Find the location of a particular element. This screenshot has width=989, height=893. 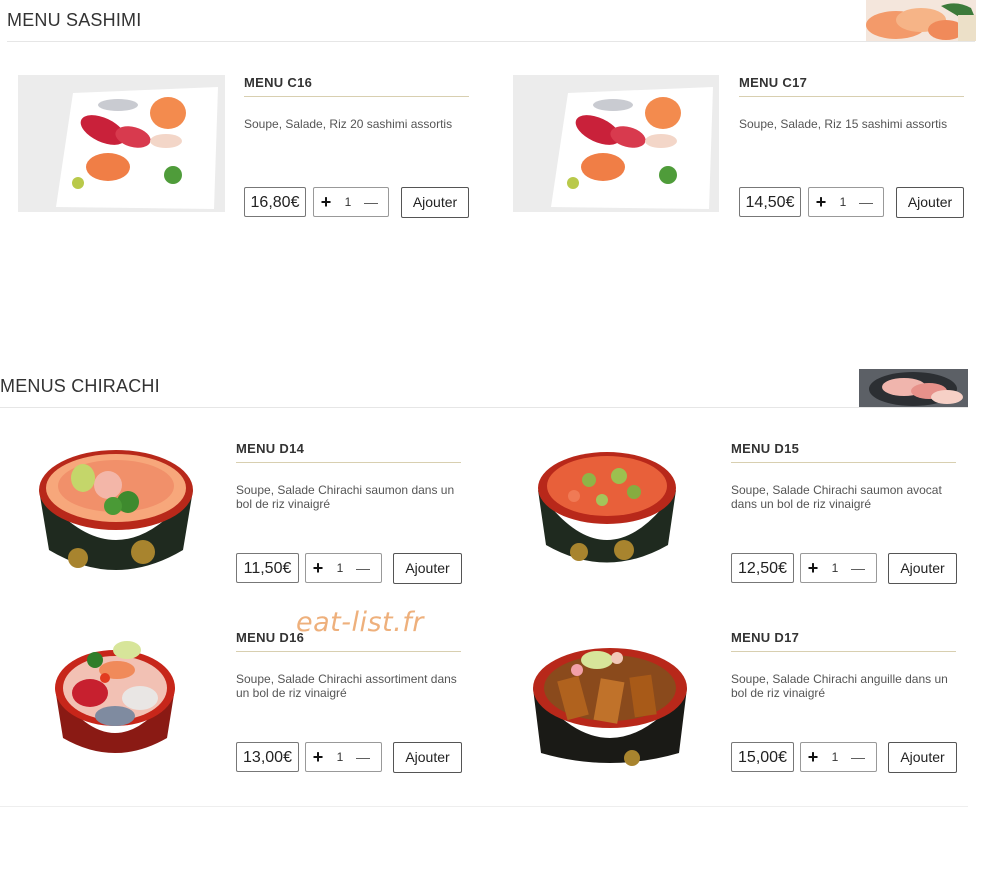

product-description: Soupe, Salade, Riz 15 sashimi assortis is located at coordinates (843, 124).